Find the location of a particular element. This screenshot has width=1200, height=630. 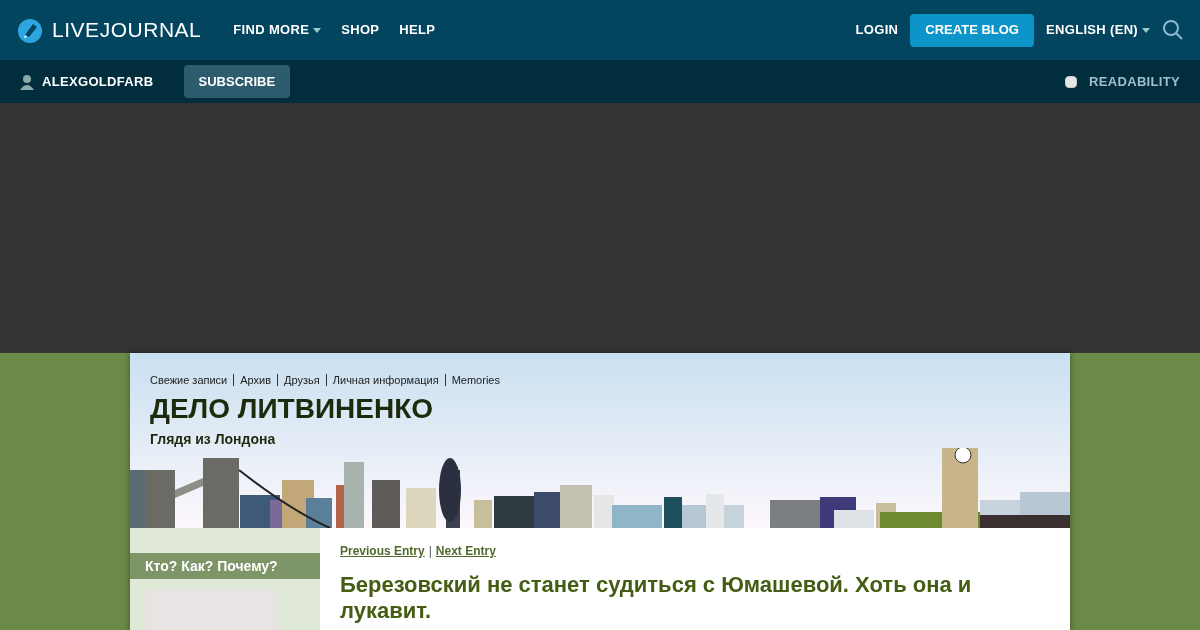

nav-link: HELP is located at coordinates (417, 30).